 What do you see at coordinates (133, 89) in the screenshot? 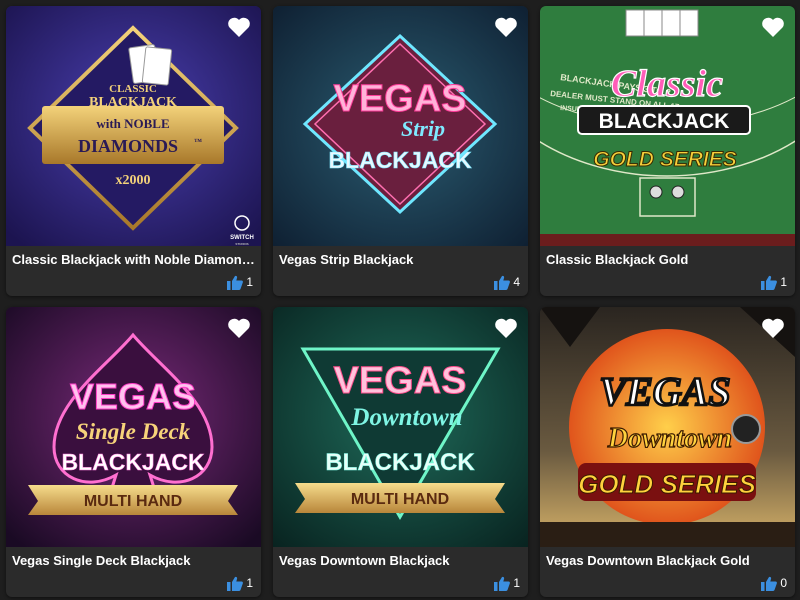
I see `art-line1: CLASSIC` at bounding box center [133, 89].